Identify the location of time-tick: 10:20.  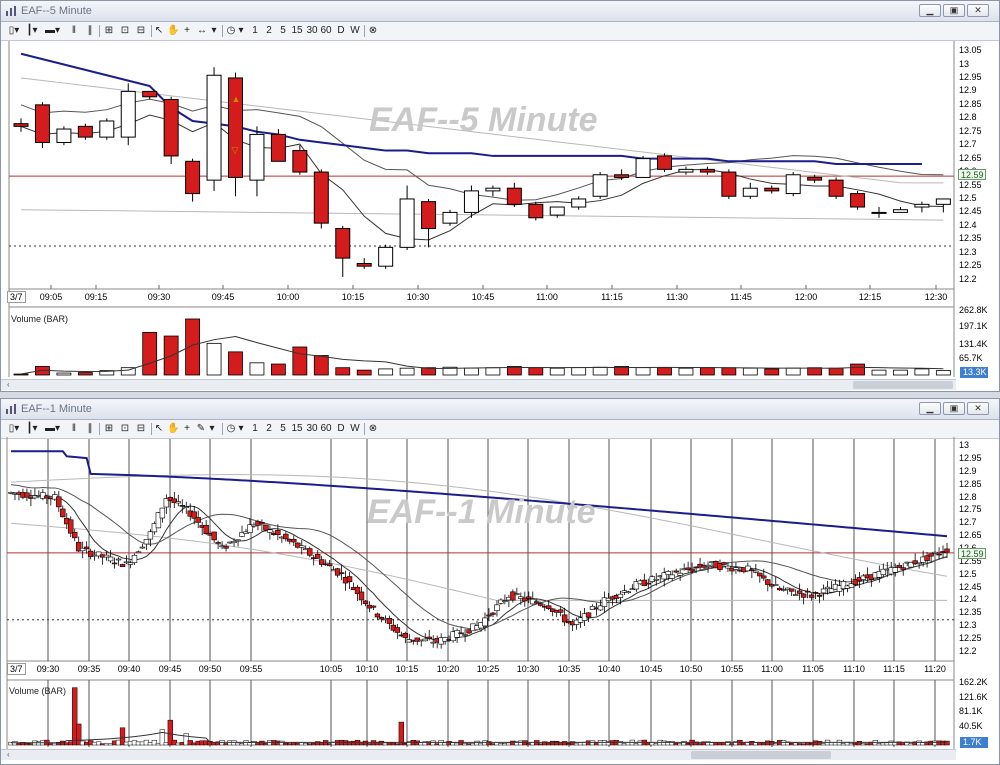
(448, 669).